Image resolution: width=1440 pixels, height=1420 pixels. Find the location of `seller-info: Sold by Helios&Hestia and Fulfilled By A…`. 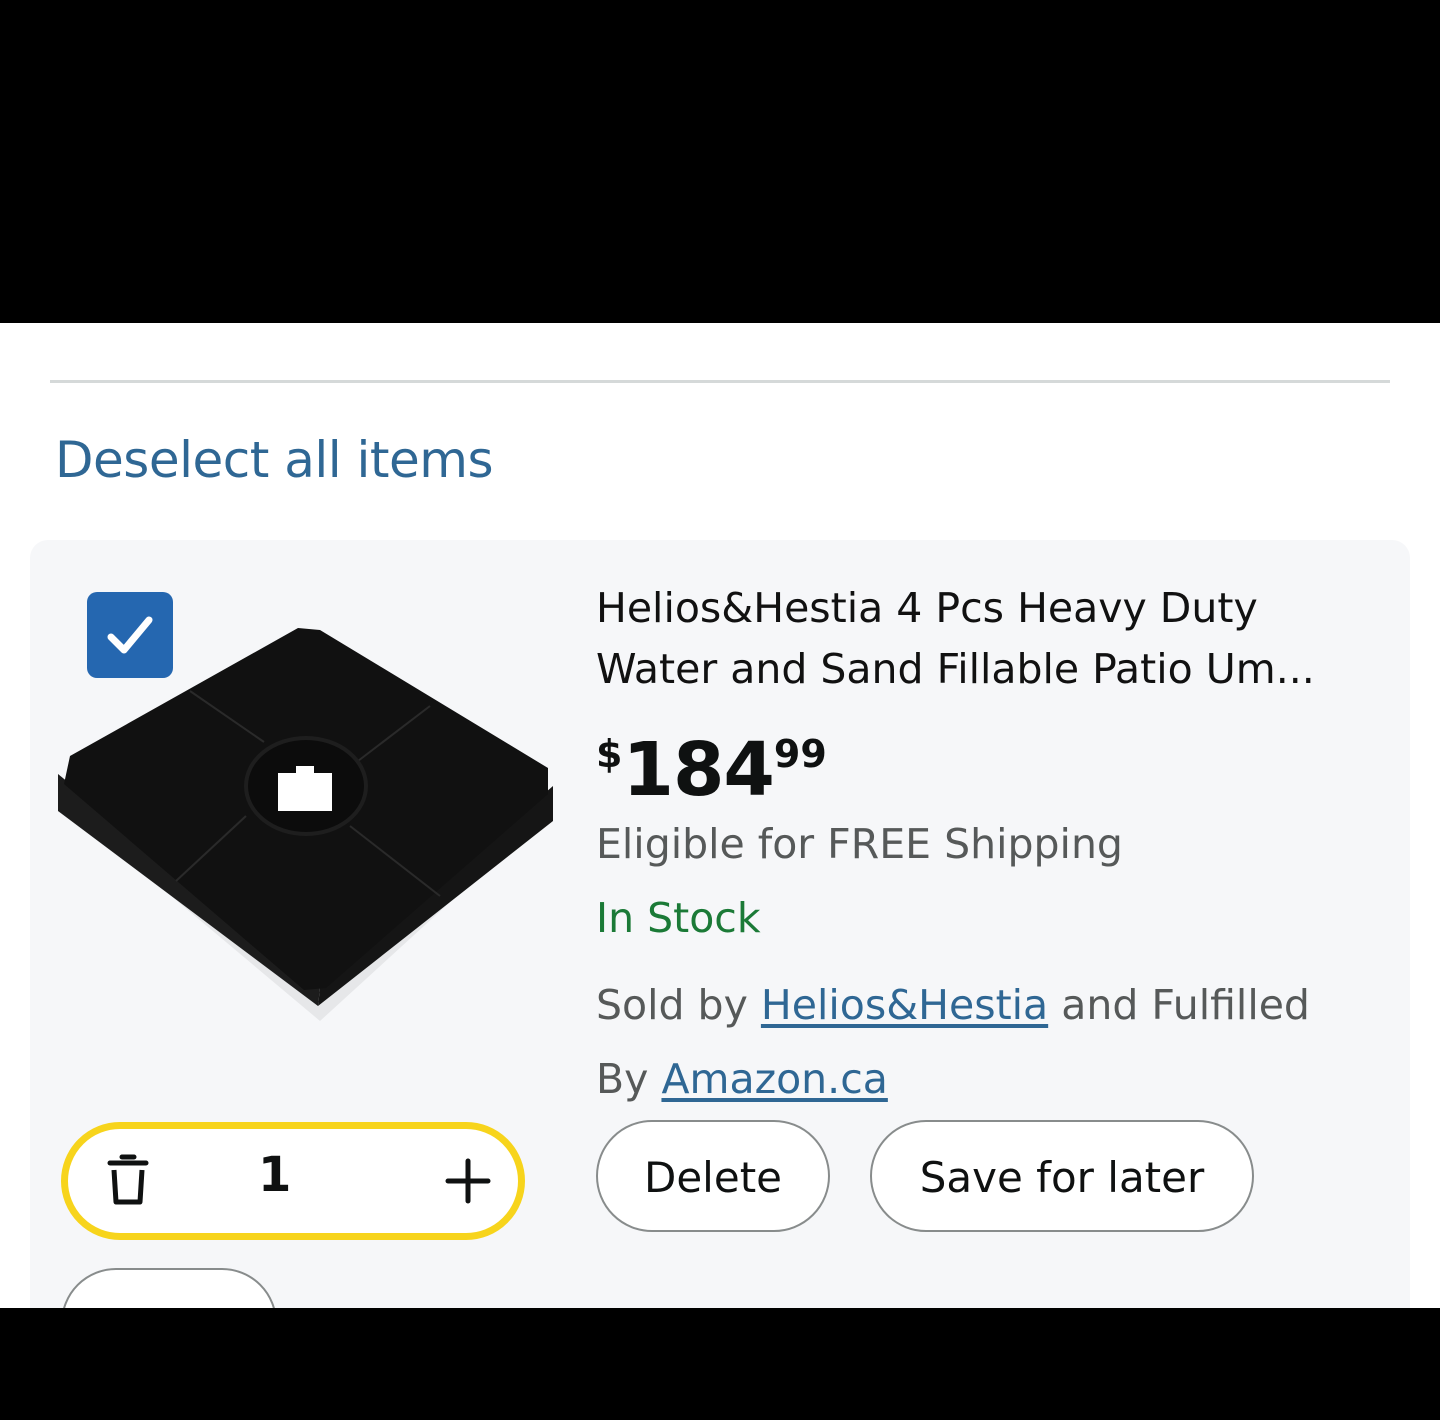

seller-info: Sold by Helios&Hestia and Fulfilled By A… is located at coordinates (996, 1042).